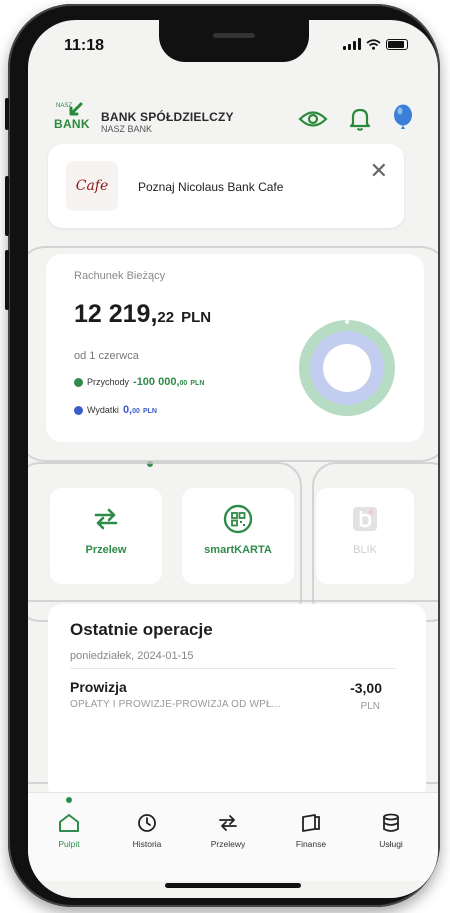 This screenshot has width=450, height=913. What do you see at coordinates (391, 844) in the screenshot?
I see `nav-label-uslugi: Usługi` at bounding box center [391, 844].